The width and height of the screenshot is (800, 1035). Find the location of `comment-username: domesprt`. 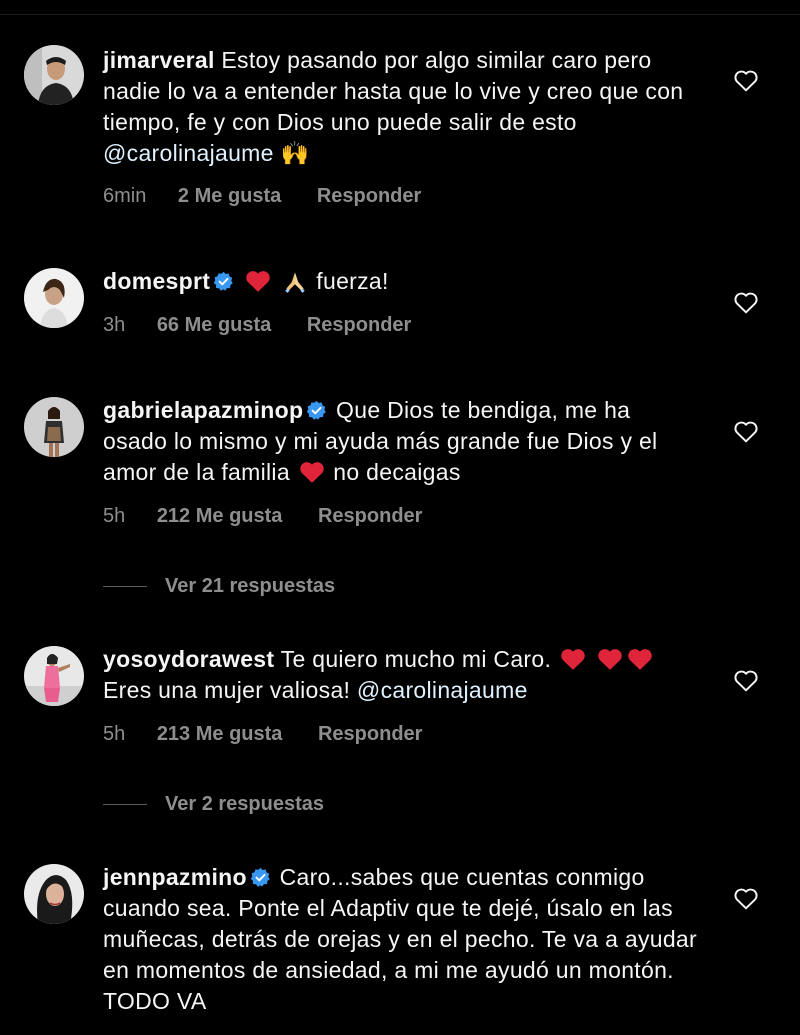

comment-username: domesprt is located at coordinates (156, 281).